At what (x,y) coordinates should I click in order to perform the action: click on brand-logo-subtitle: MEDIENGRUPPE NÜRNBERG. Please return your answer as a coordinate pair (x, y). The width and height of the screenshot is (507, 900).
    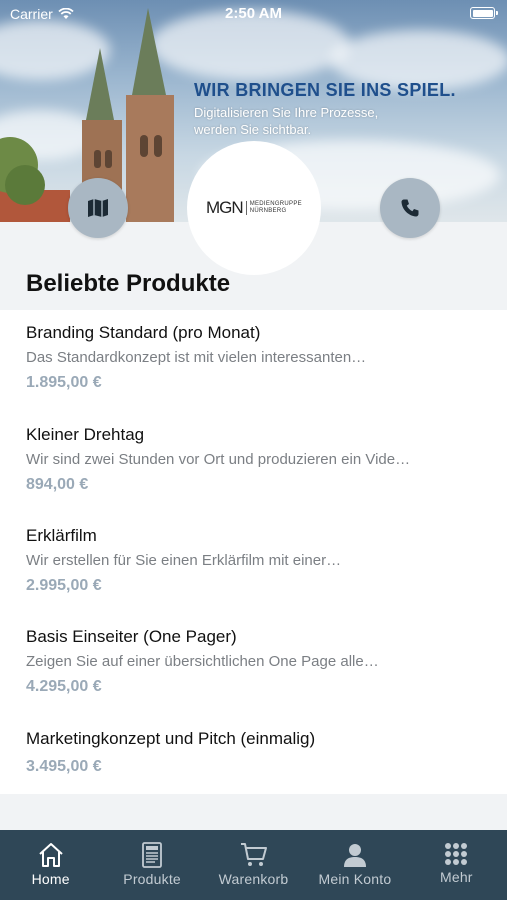
    Looking at the image, I should click on (273, 208).